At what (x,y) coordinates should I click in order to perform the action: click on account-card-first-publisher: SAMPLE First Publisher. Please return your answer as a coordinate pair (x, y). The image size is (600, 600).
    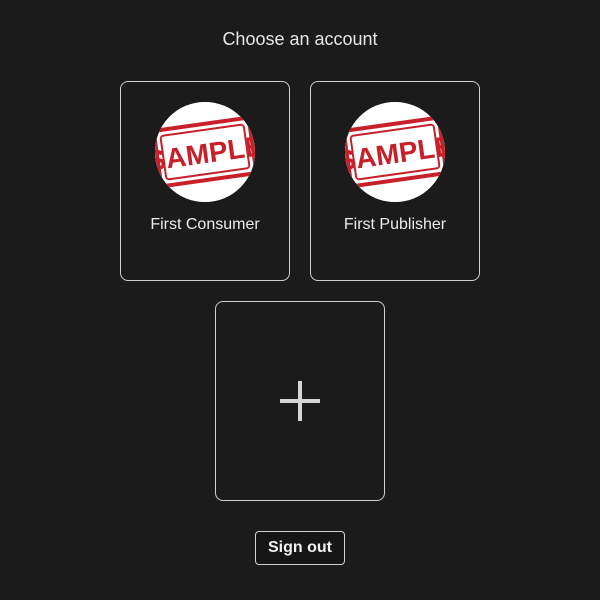
    Looking at the image, I should click on (395, 181).